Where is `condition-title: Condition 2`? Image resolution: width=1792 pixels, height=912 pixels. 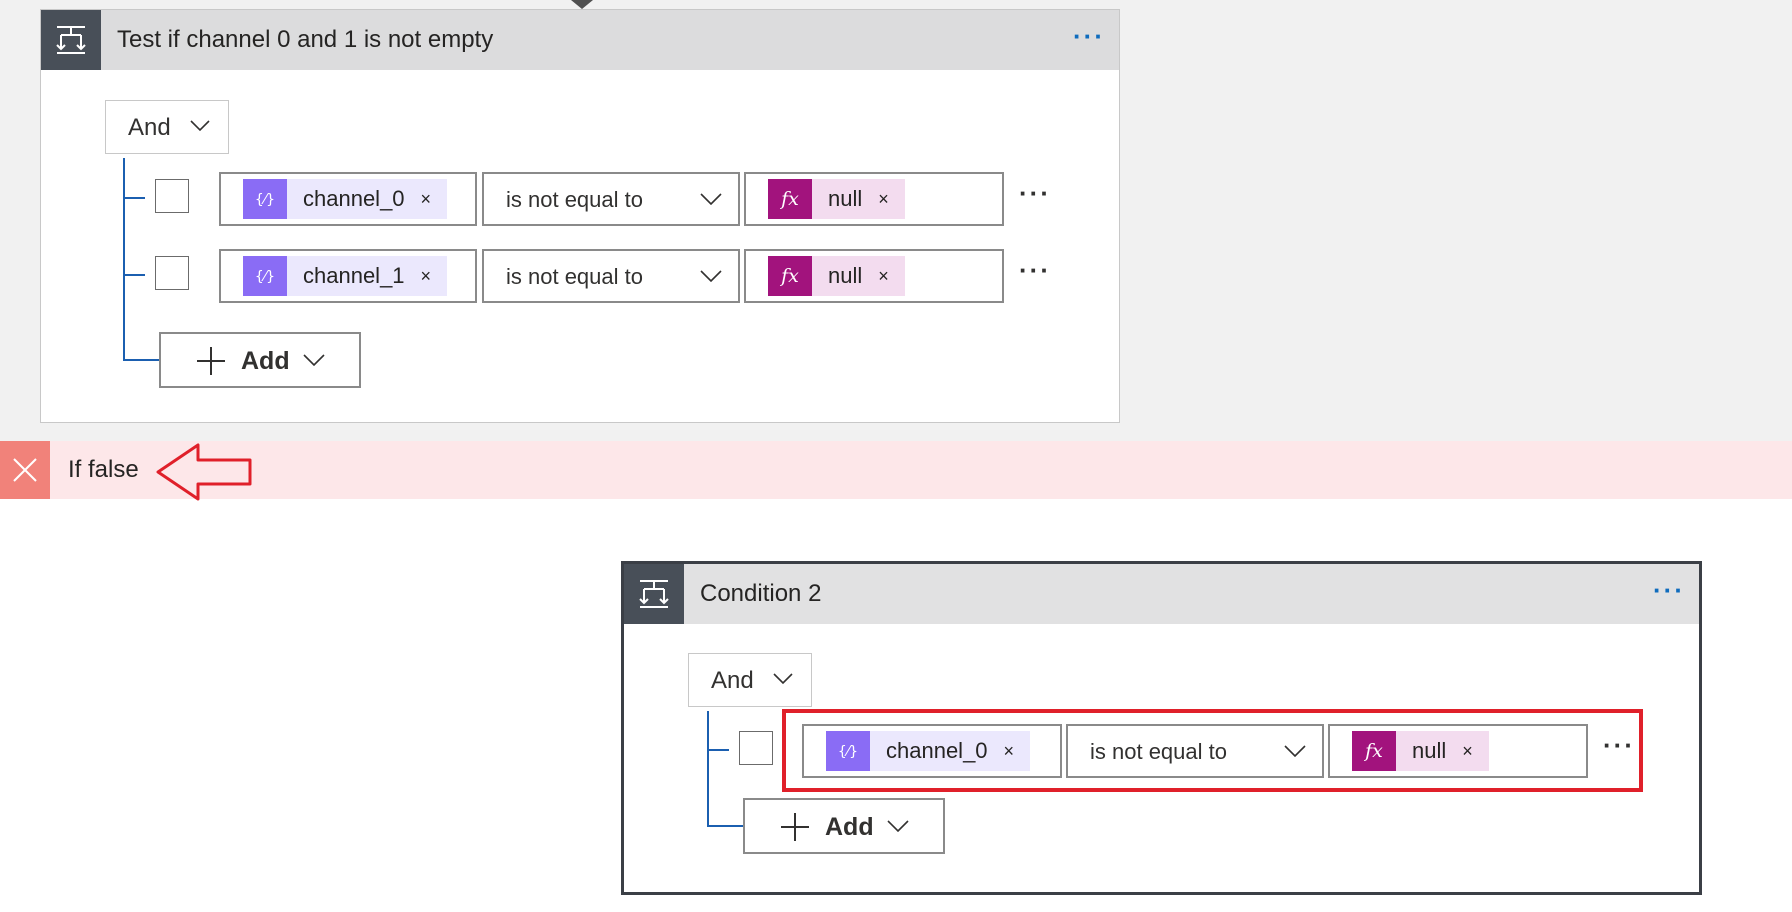
condition-title: Condition 2 is located at coordinates (760, 594).